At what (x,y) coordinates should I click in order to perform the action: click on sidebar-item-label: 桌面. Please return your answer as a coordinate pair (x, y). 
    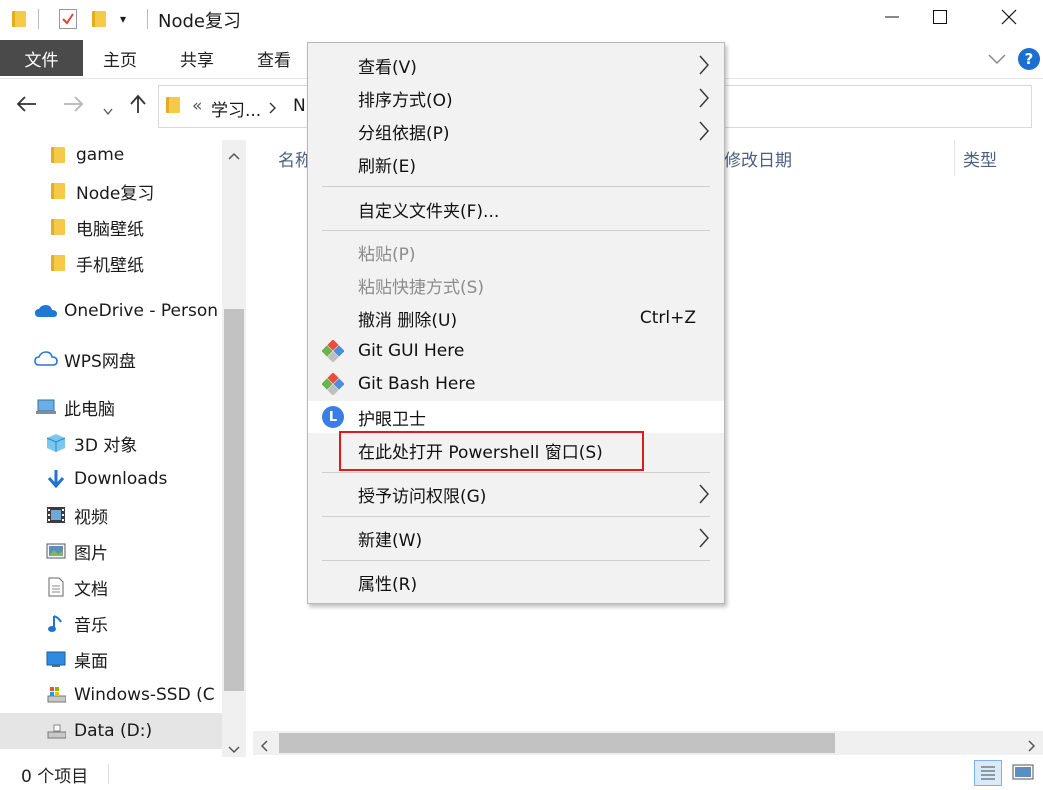
    Looking at the image, I should click on (91, 661).